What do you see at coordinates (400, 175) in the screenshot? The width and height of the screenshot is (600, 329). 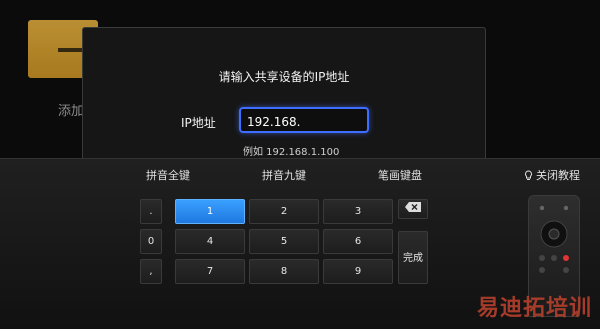 I see `tab-stroke: 笔画键盘` at bounding box center [400, 175].